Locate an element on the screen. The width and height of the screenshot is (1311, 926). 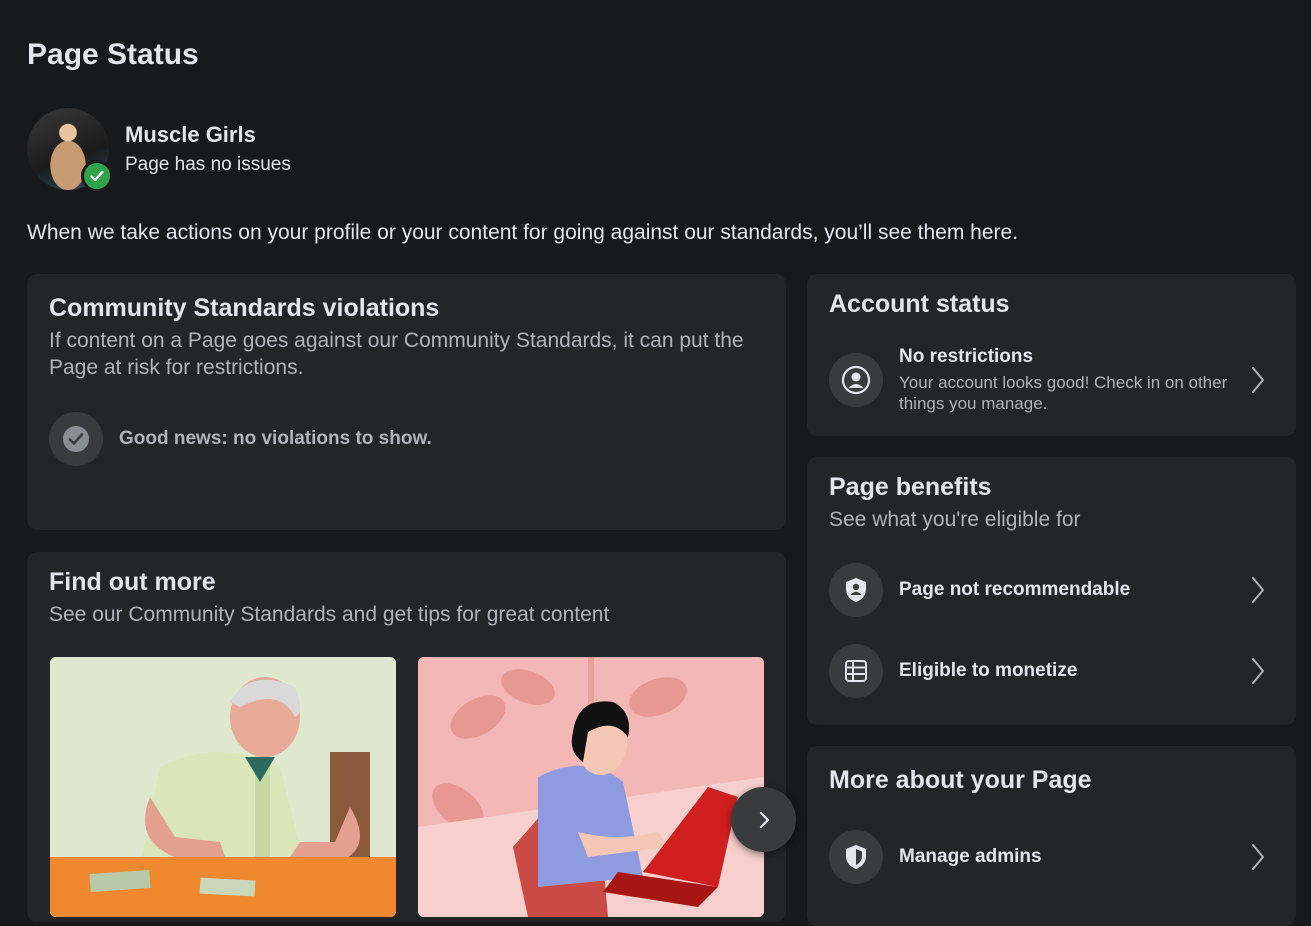
page-status-text: Page has no issues is located at coordinates (208, 164).